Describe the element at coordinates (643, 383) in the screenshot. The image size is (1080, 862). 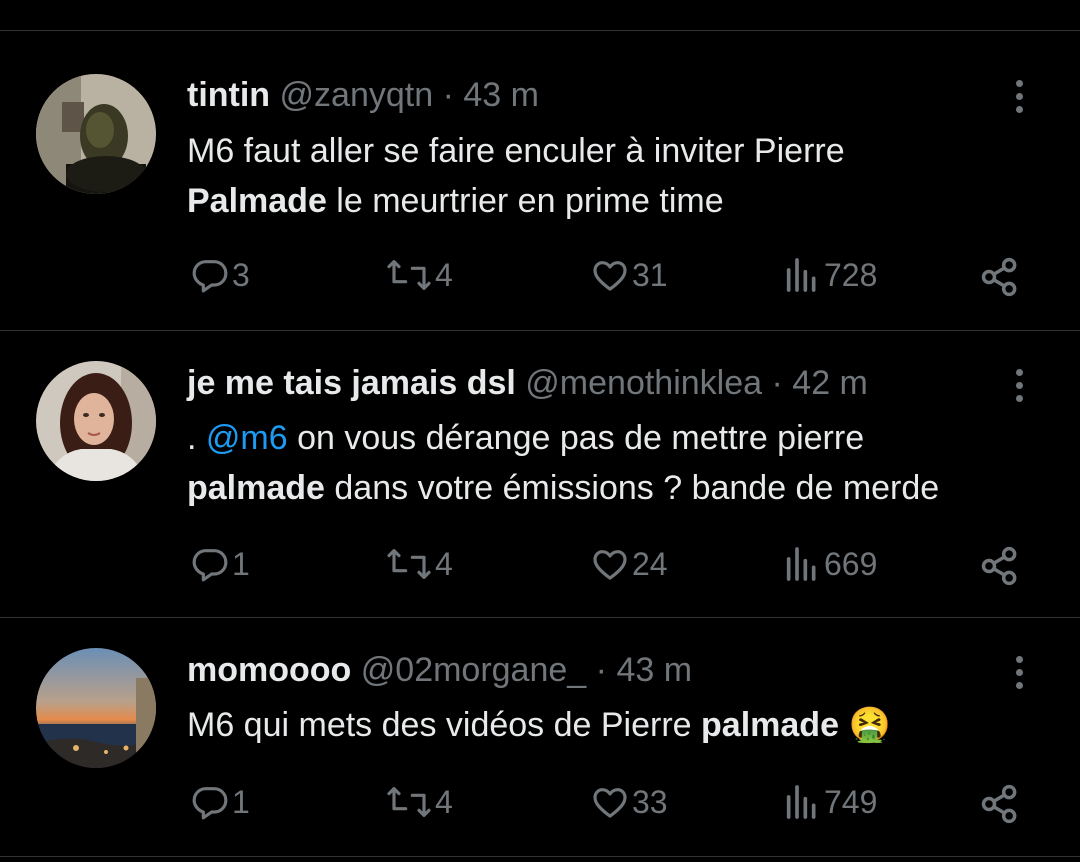
I see `user-handle: @menothinklea` at that location.